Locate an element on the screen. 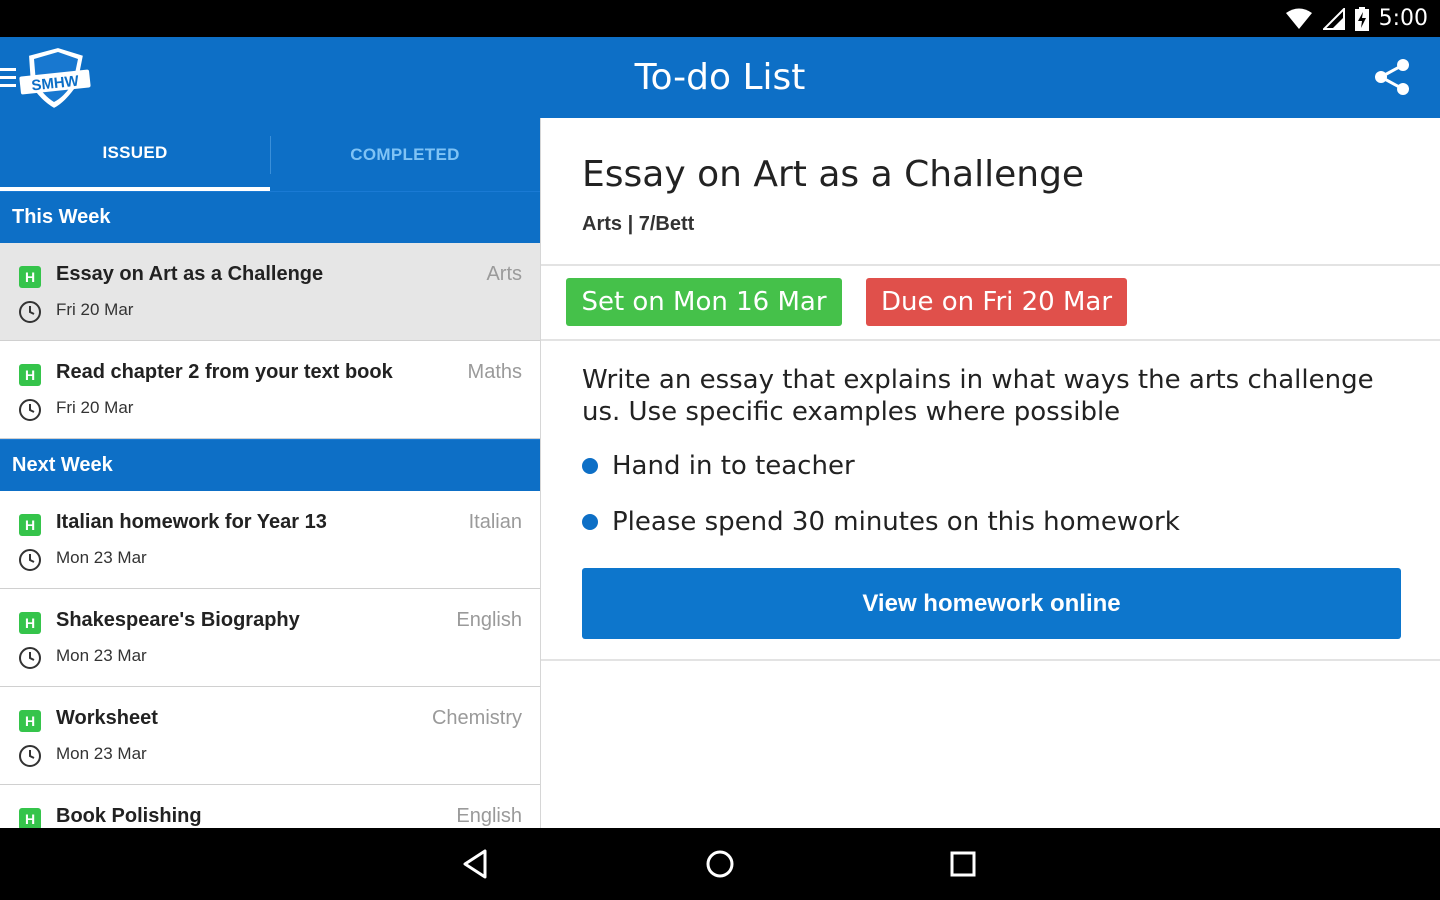 Image resolution: width=1440 pixels, height=900 pixels. tab-divider is located at coordinates (270, 155).